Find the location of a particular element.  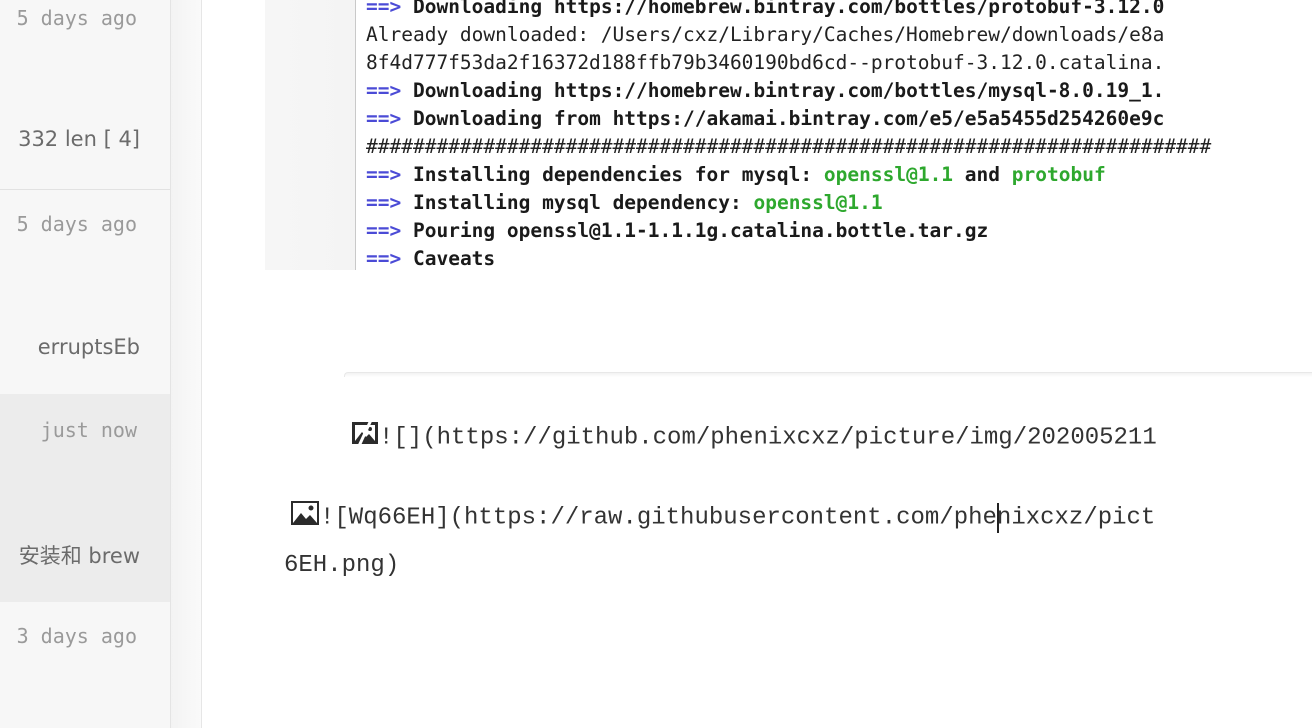

file-date: just now is located at coordinates (88, 430).